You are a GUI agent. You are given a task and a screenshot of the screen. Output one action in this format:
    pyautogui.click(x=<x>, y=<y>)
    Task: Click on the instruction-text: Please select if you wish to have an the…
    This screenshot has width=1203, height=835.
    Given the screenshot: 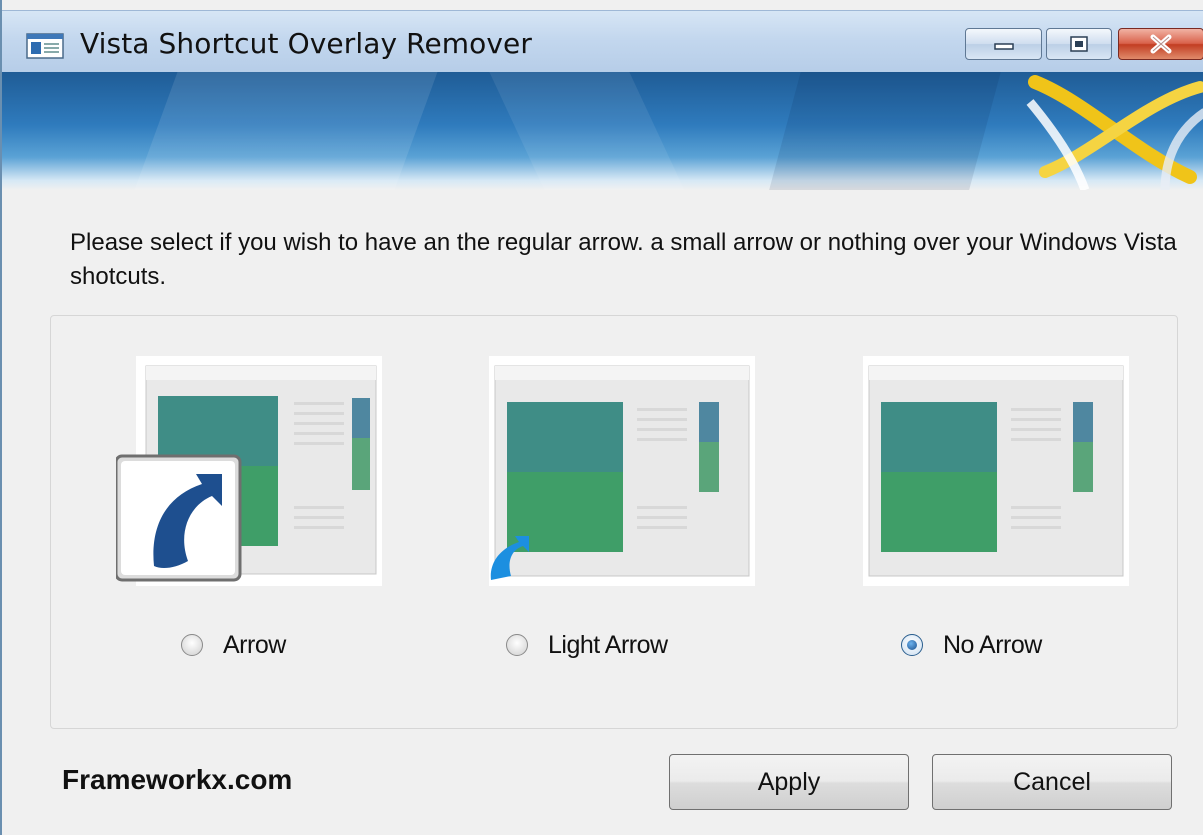 What is the action you would take?
    pyautogui.click(x=623, y=259)
    